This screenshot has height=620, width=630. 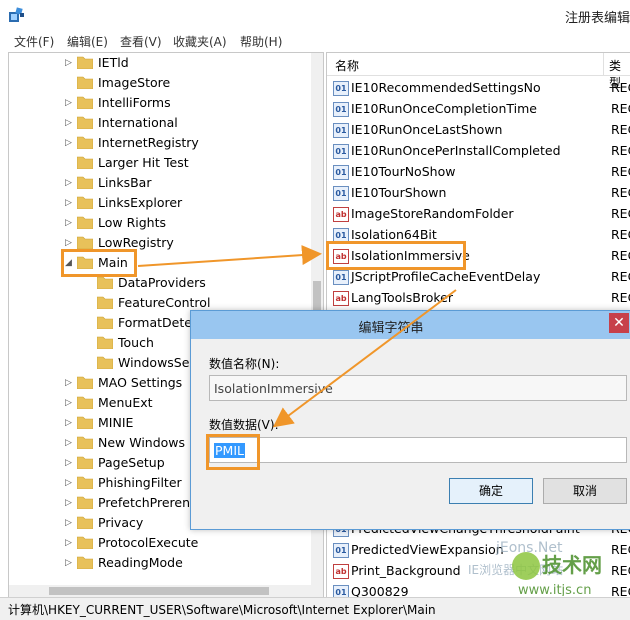 I want to click on watermark: jEons.Net IE浏览器中文网站 技术网 www.itjs.cn, so click(x=539, y=567).